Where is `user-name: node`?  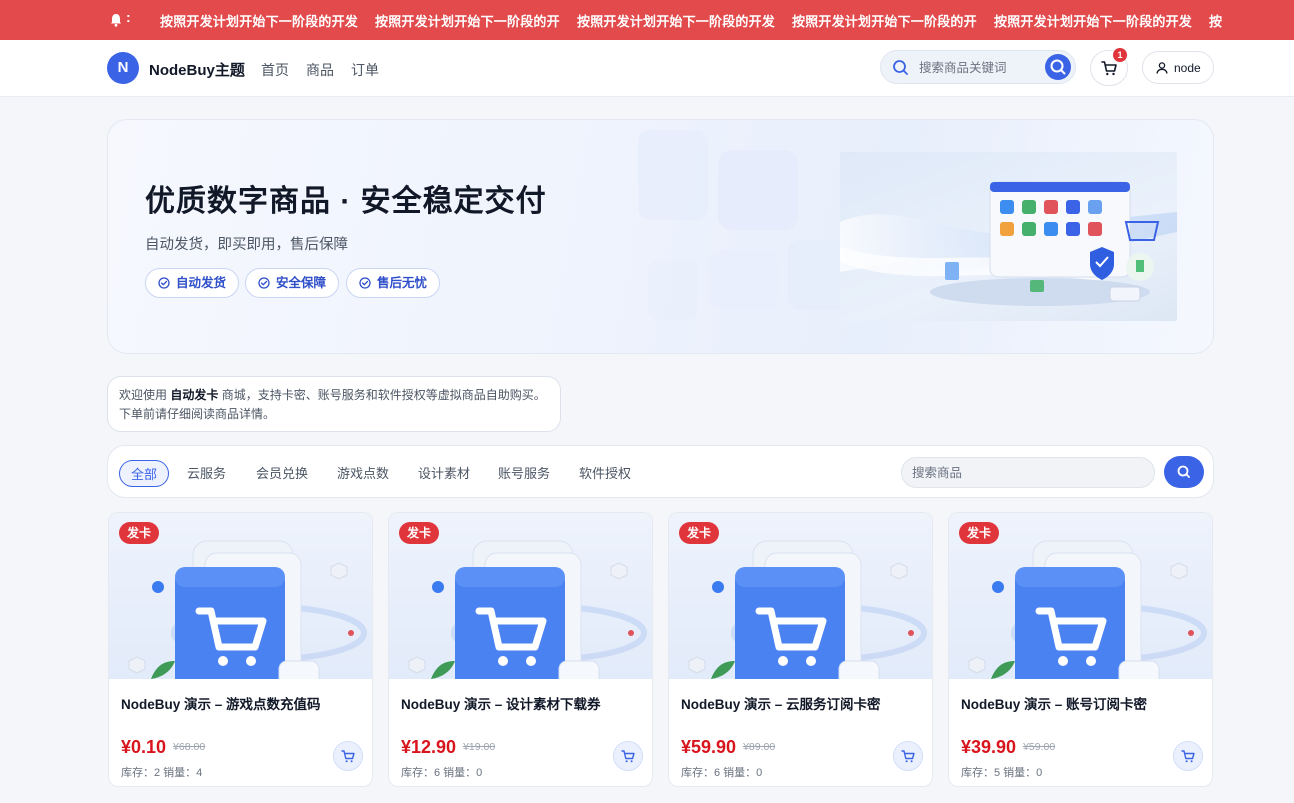
user-name: node is located at coordinates (1187, 68).